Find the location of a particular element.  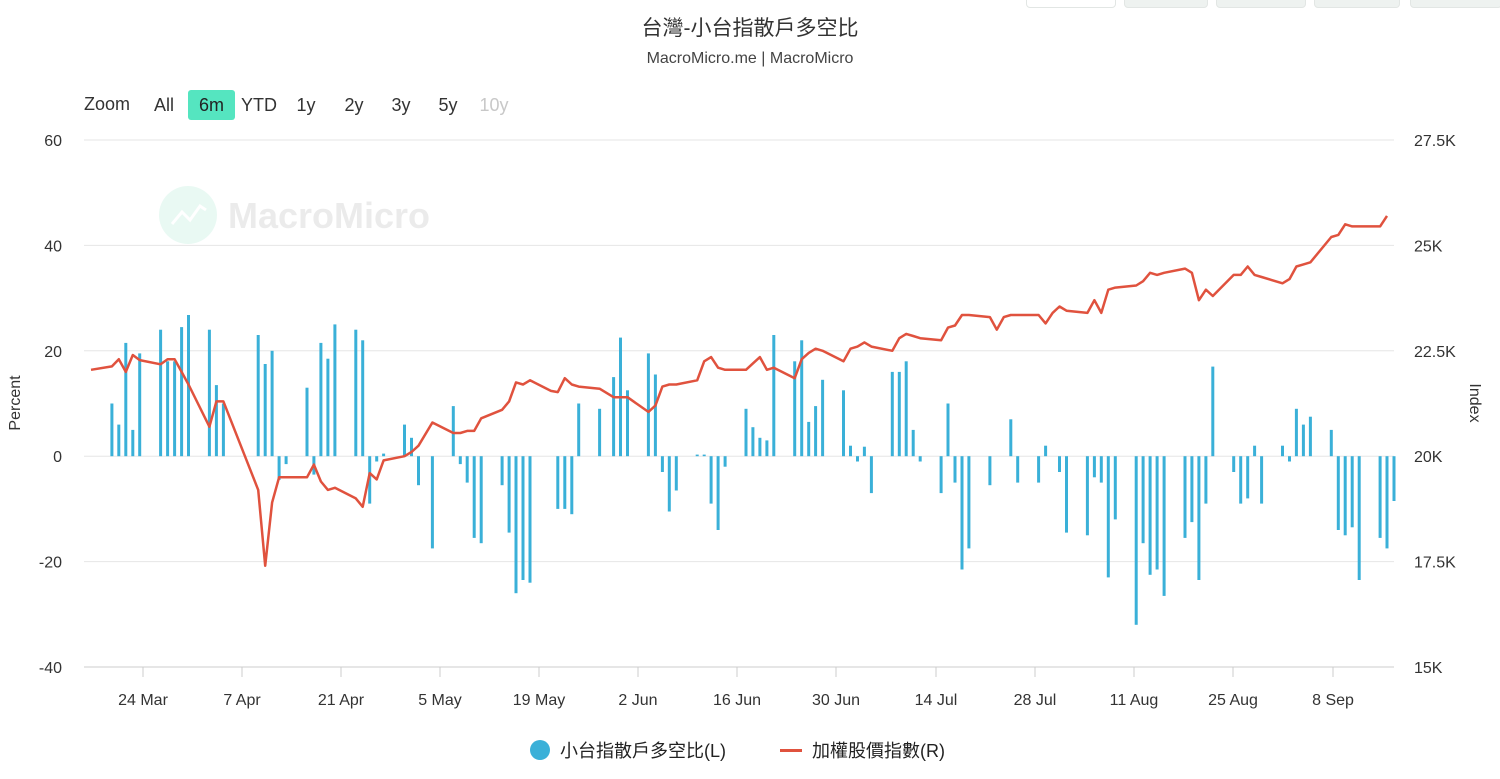

x-tick-label: 30 Jun is located at coordinates (836, 700).